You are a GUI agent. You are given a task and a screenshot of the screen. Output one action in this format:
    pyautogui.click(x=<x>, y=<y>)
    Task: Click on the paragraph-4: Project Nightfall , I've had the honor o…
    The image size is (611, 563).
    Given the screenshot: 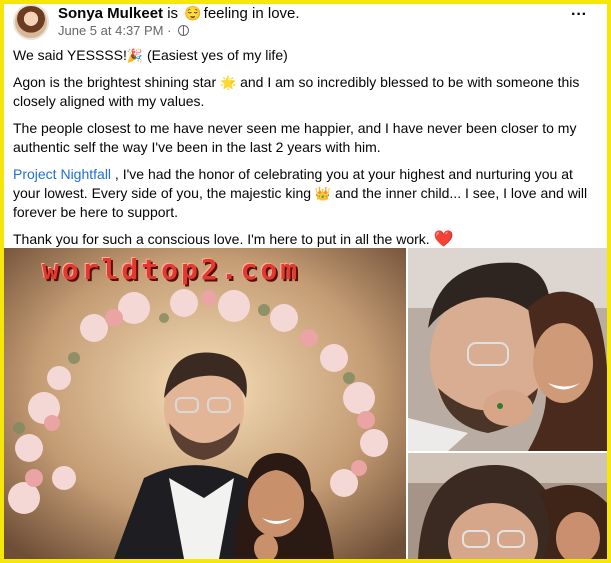 What is the action you would take?
    pyautogui.click(x=307, y=193)
    